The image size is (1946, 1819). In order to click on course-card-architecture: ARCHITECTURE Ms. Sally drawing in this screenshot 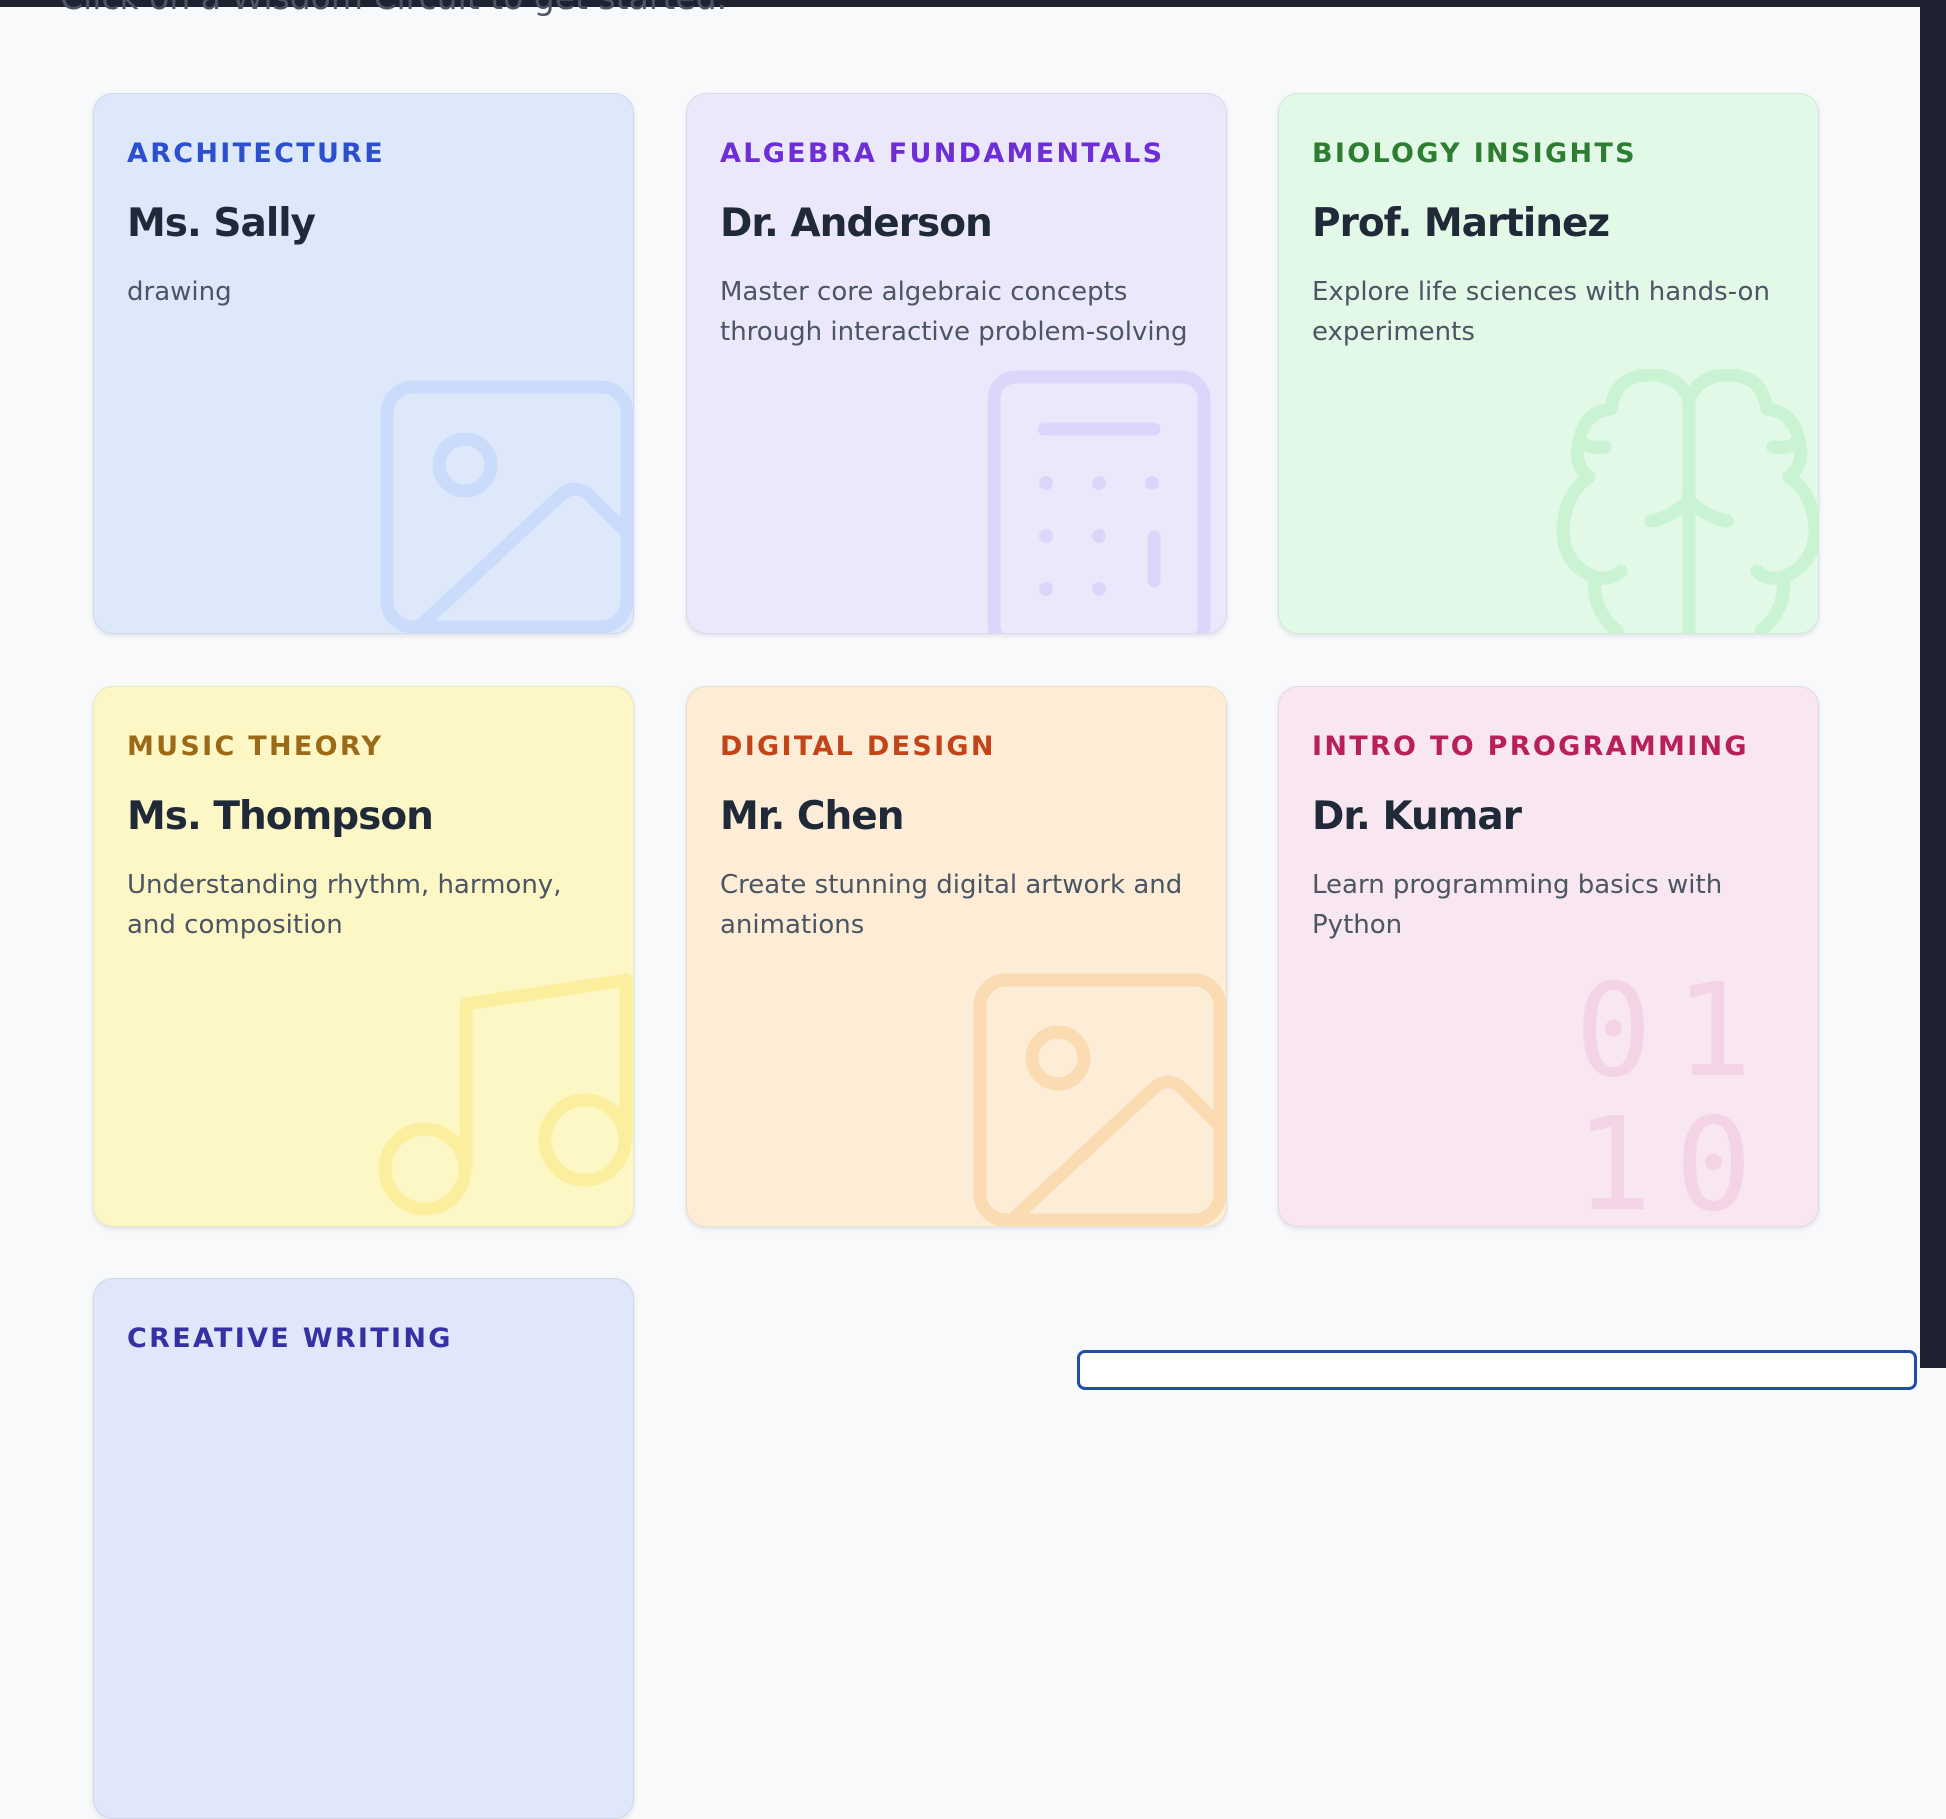, I will do `click(363, 363)`.